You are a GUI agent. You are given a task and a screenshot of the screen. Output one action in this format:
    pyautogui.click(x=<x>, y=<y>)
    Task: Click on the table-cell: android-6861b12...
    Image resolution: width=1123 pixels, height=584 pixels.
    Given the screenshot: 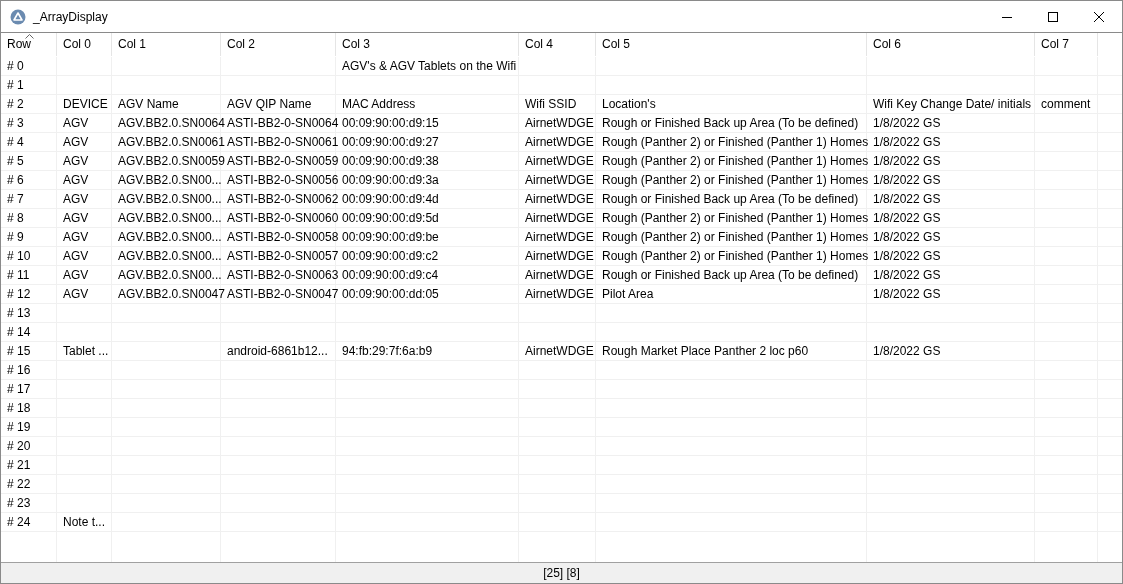 What is the action you would take?
    pyautogui.click(x=278, y=351)
    